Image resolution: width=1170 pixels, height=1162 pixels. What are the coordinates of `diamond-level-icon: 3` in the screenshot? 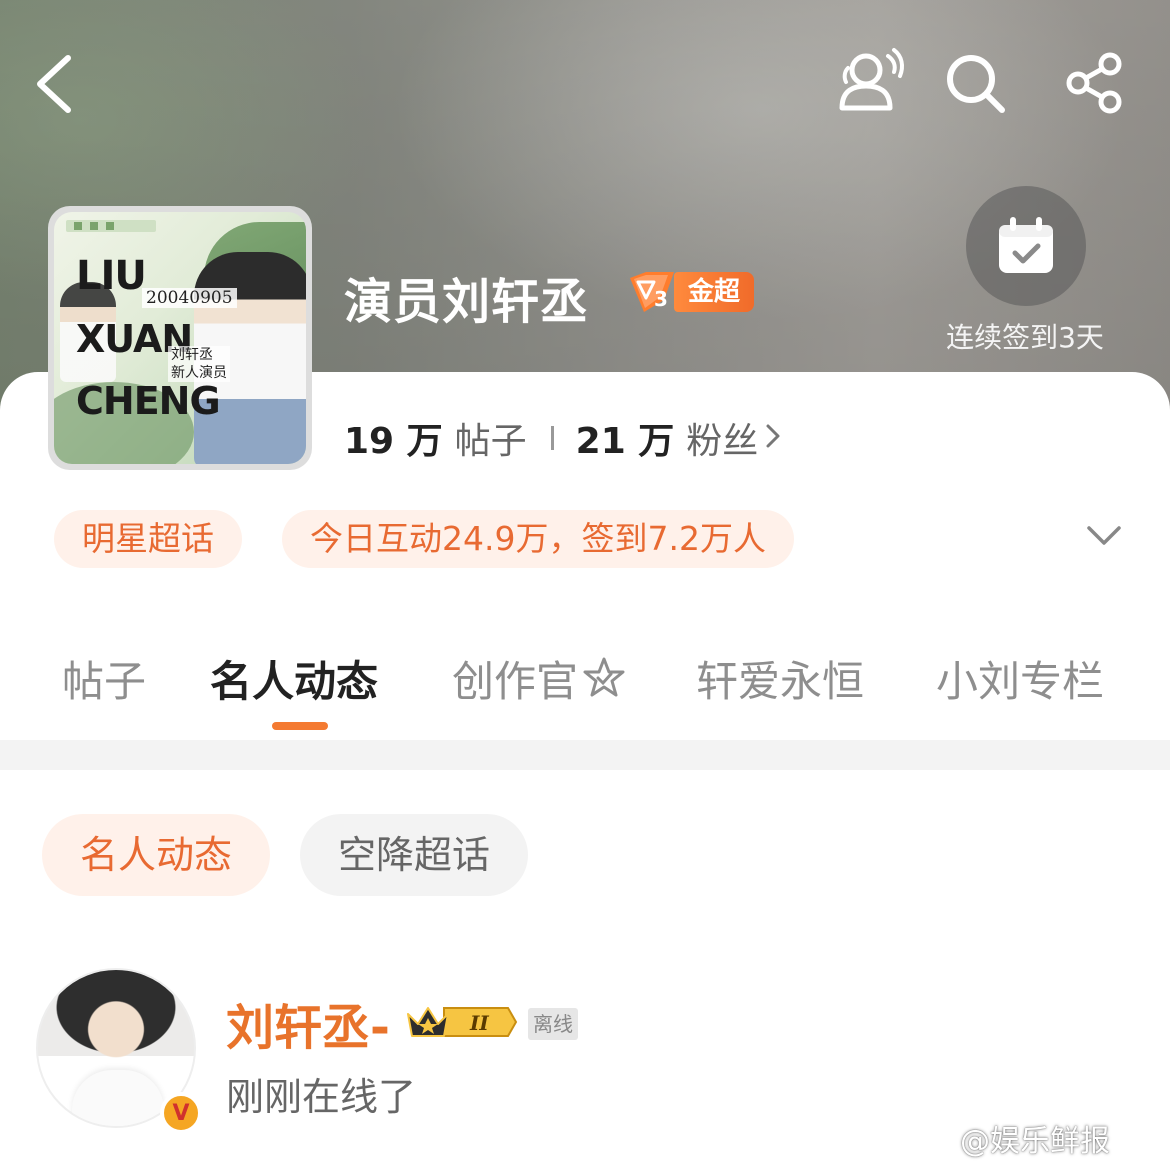 It's located at (652, 292).